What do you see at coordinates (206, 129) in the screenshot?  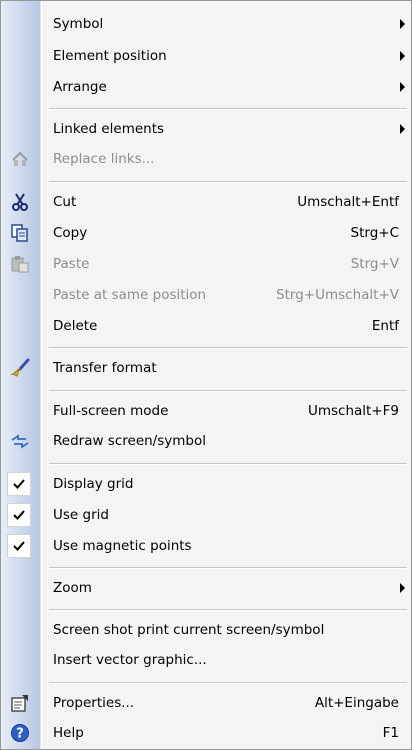 I see `menu-item-linked-elements: Linked elements` at bounding box center [206, 129].